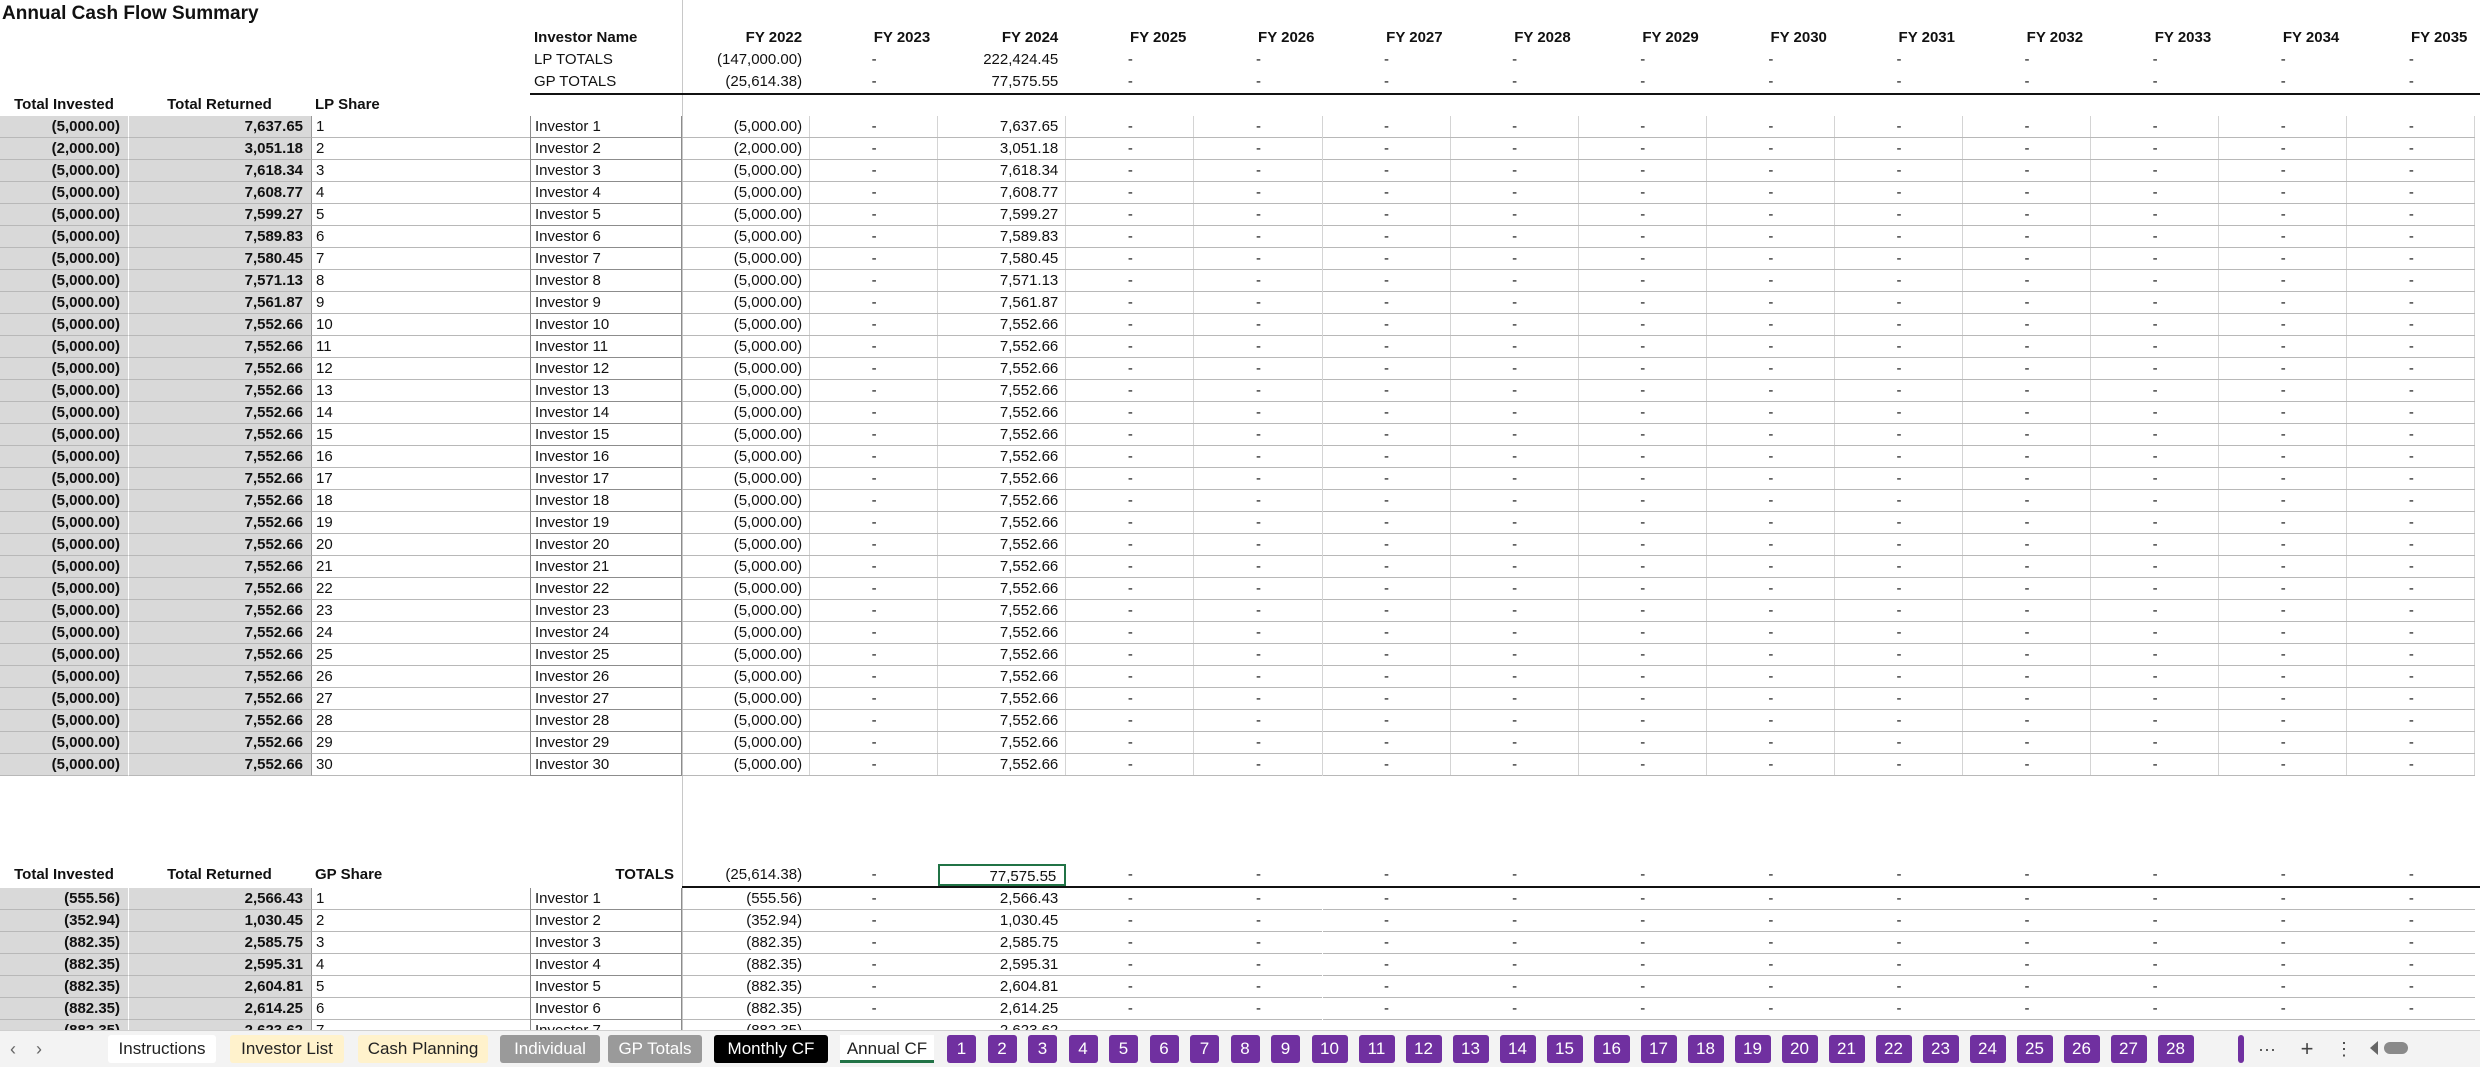  I want to click on sheet-tab-14: 14, so click(1517, 1049).